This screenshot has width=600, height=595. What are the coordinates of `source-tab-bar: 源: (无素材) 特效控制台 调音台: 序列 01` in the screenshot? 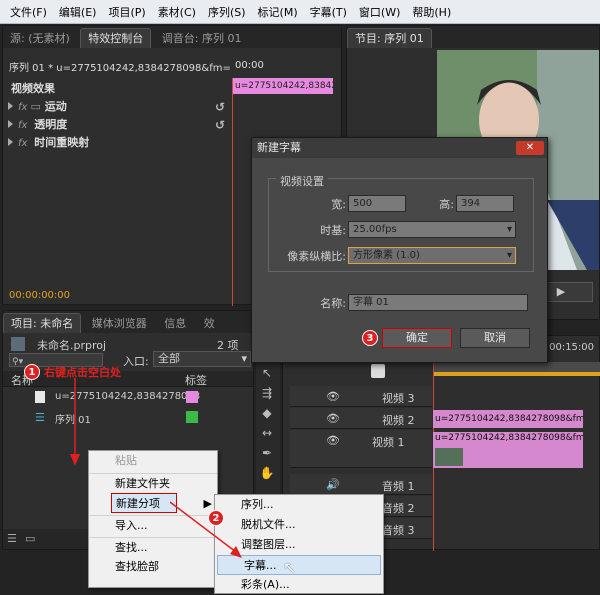 It's located at (172, 37).